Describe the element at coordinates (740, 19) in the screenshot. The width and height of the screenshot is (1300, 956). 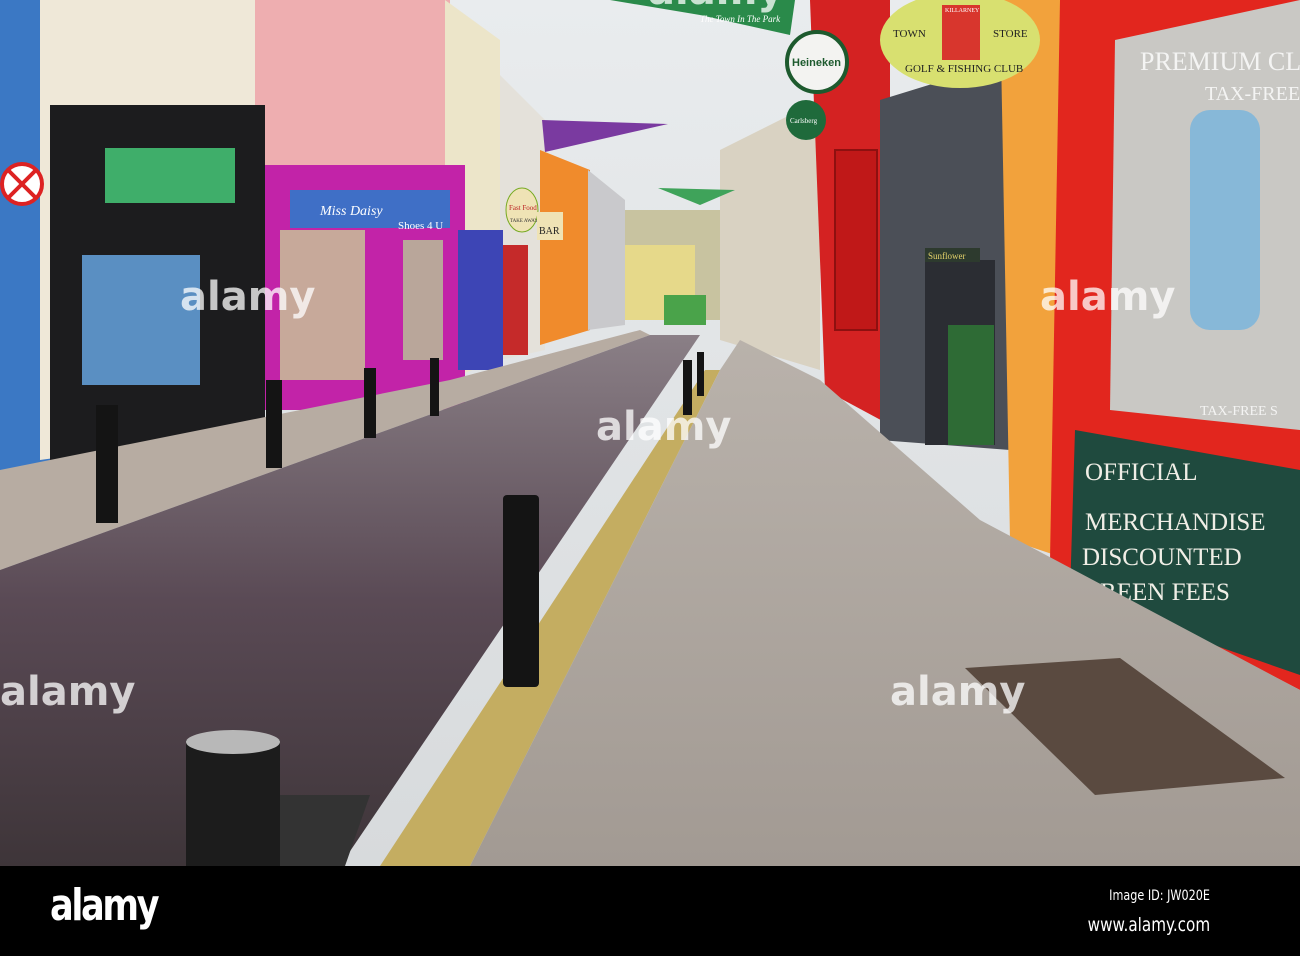
I see `banner-text: The Town In The Park` at that location.